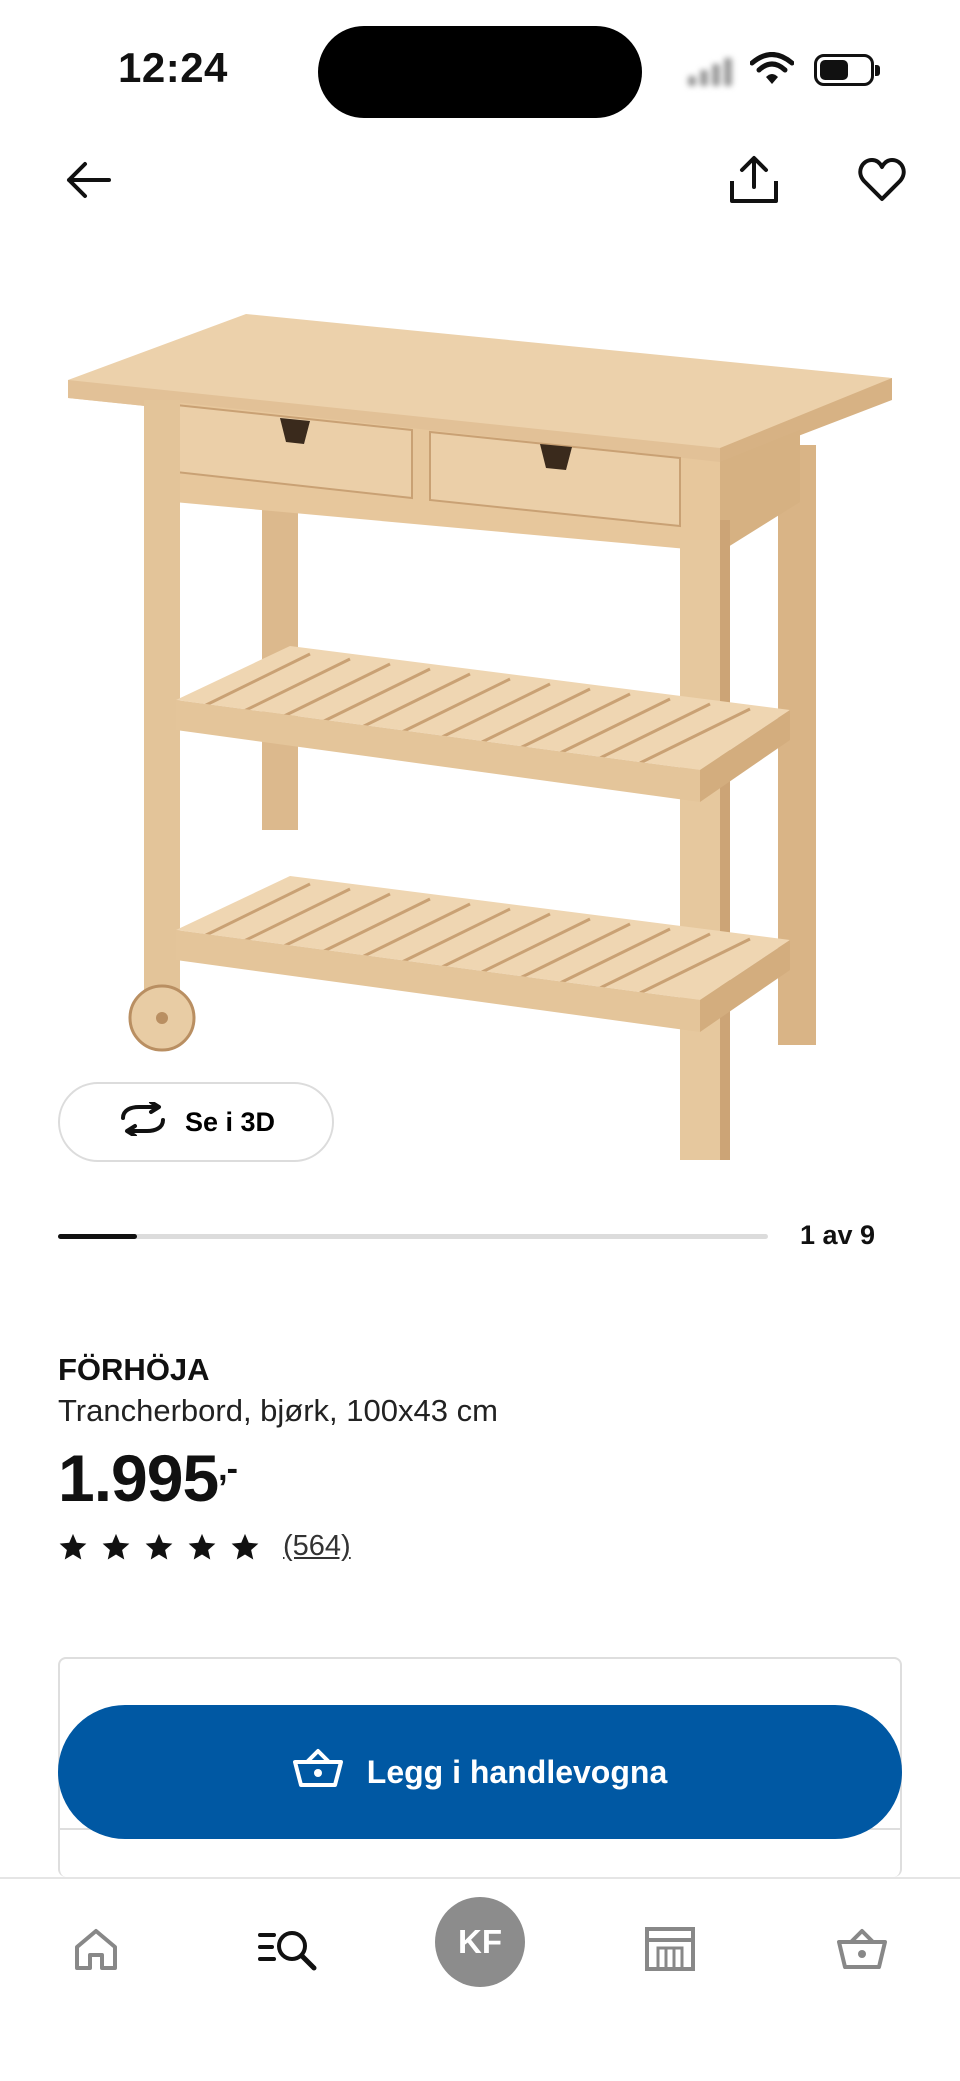  Describe the element at coordinates (228, 1469) in the screenshot. I see `price-suffix: ,-` at that location.